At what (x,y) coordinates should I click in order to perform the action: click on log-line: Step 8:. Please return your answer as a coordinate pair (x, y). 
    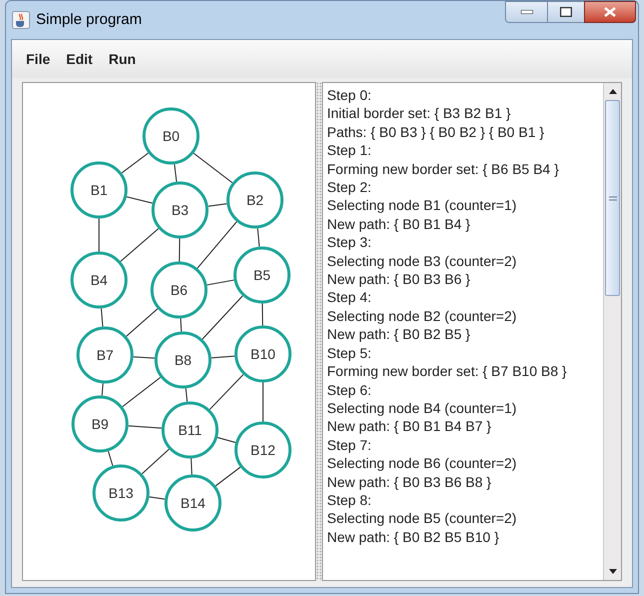
    Looking at the image, I should click on (349, 500).